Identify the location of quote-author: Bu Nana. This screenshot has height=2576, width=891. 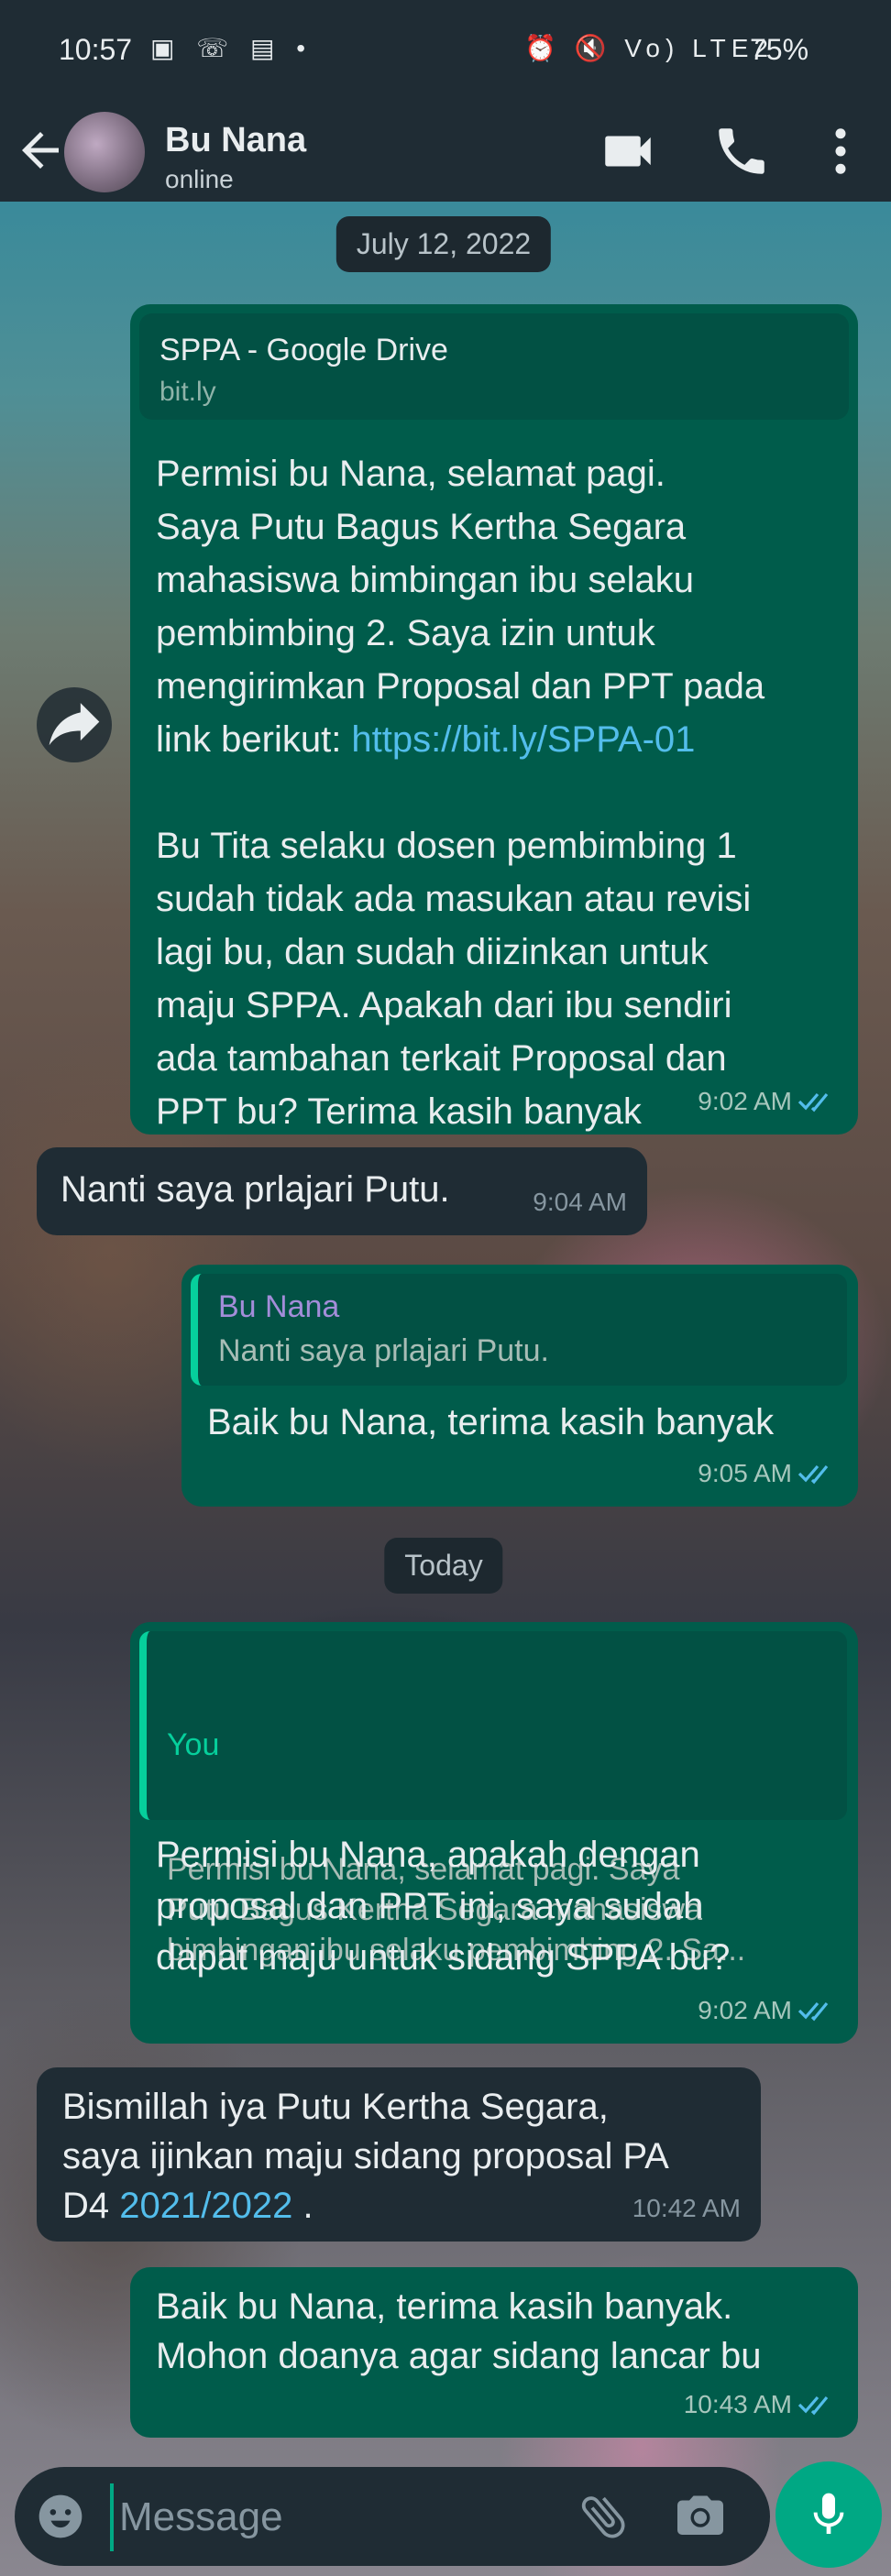
(279, 1306).